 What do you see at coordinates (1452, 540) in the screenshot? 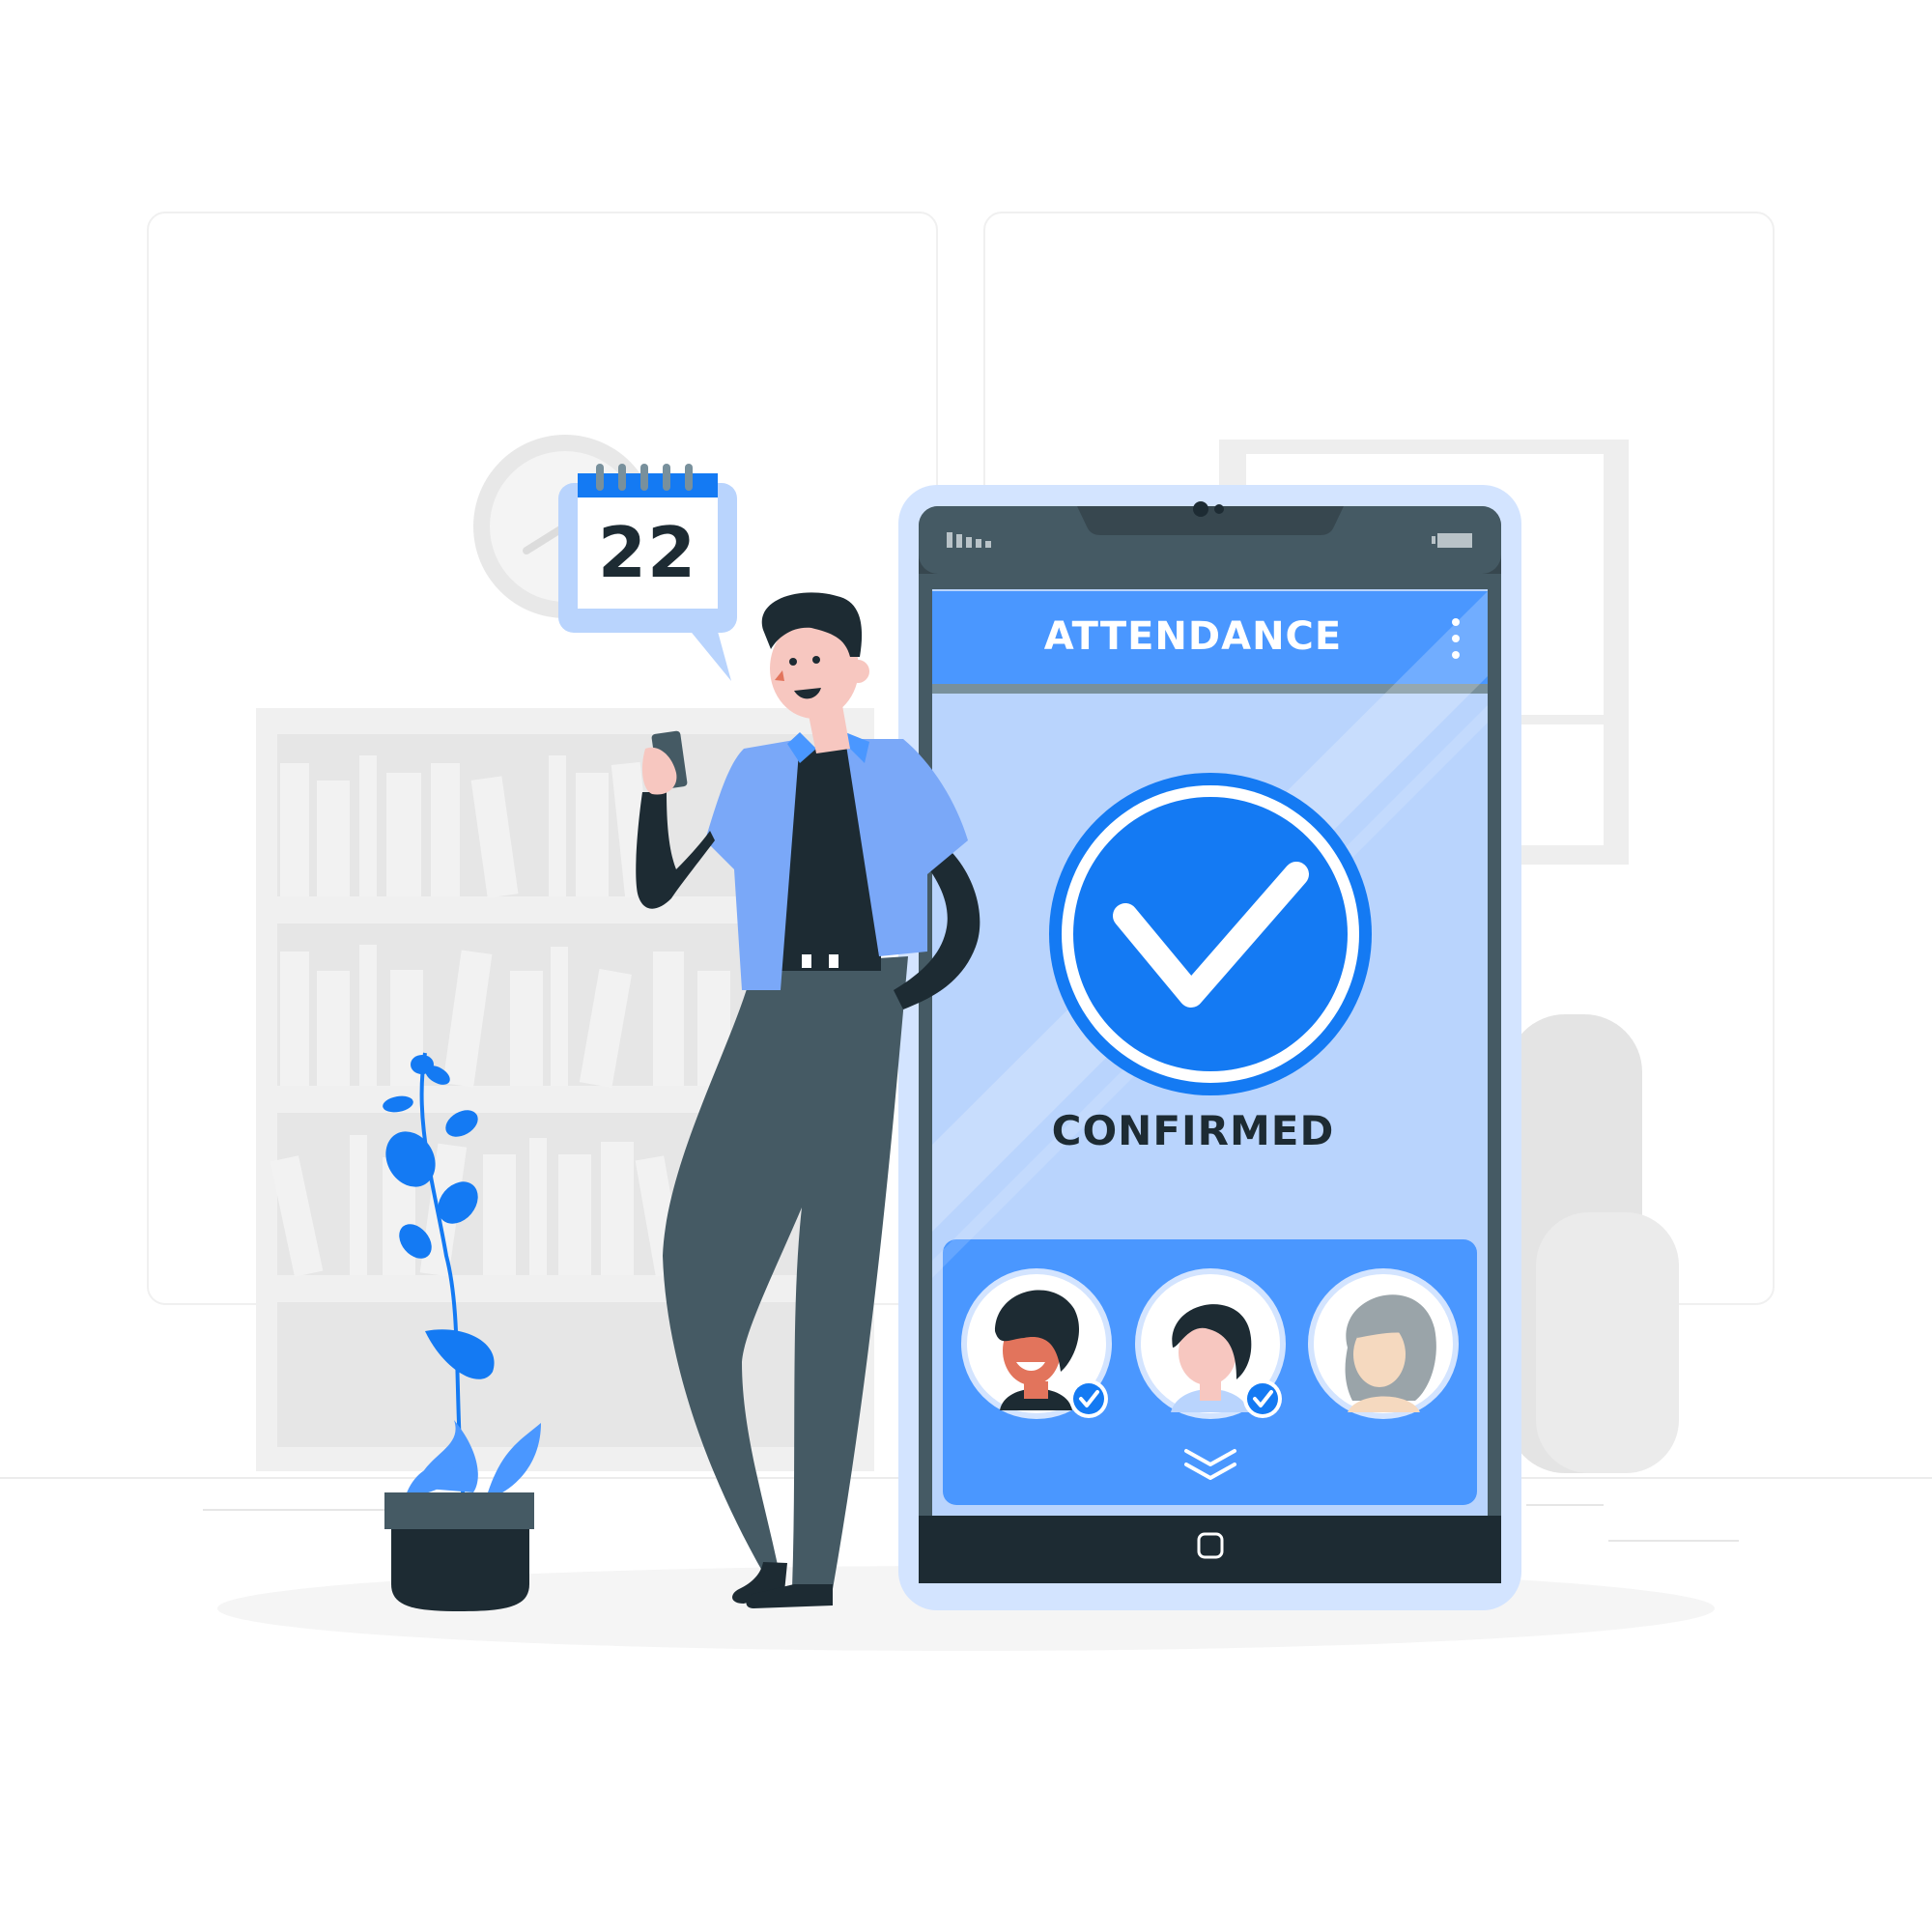
I see `battery-icon` at bounding box center [1452, 540].